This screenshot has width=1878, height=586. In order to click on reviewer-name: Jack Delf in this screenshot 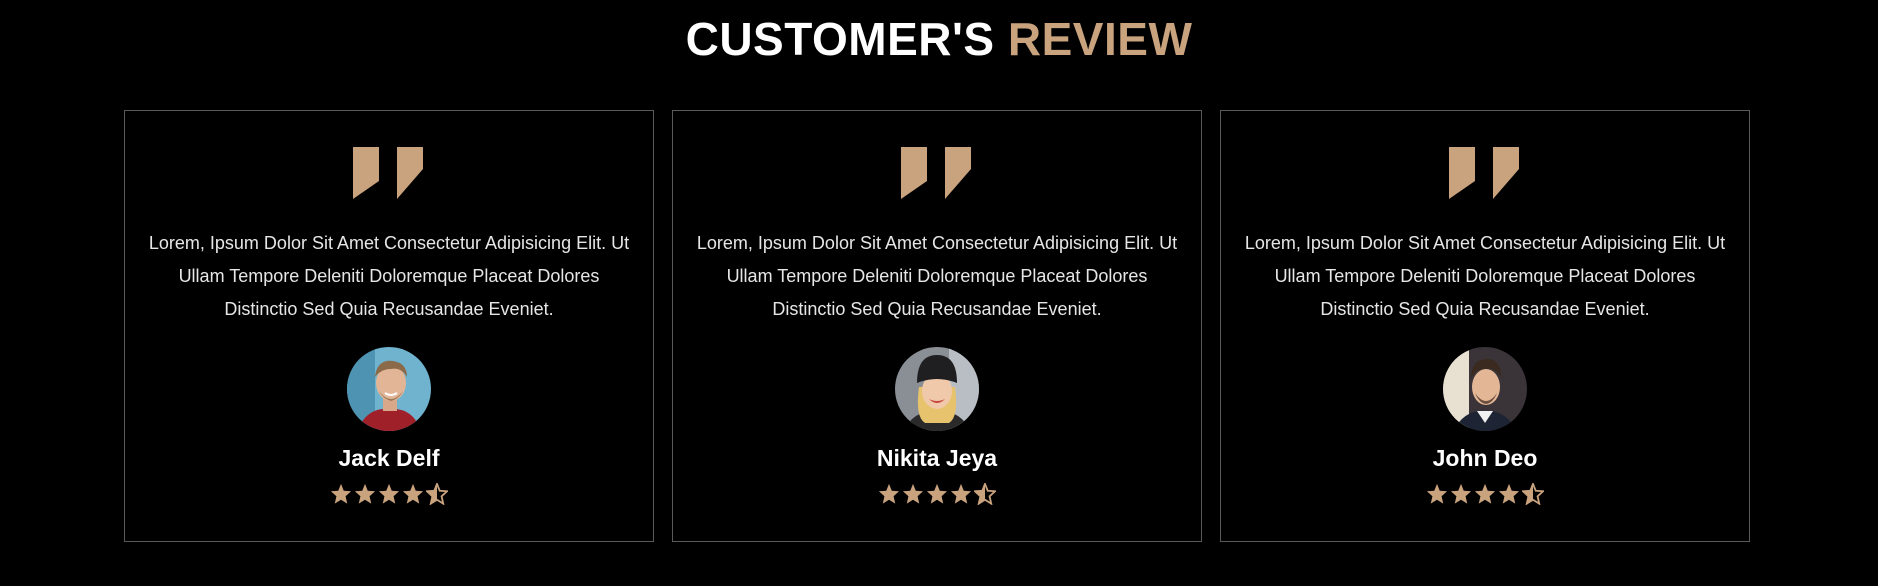, I will do `click(389, 458)`.